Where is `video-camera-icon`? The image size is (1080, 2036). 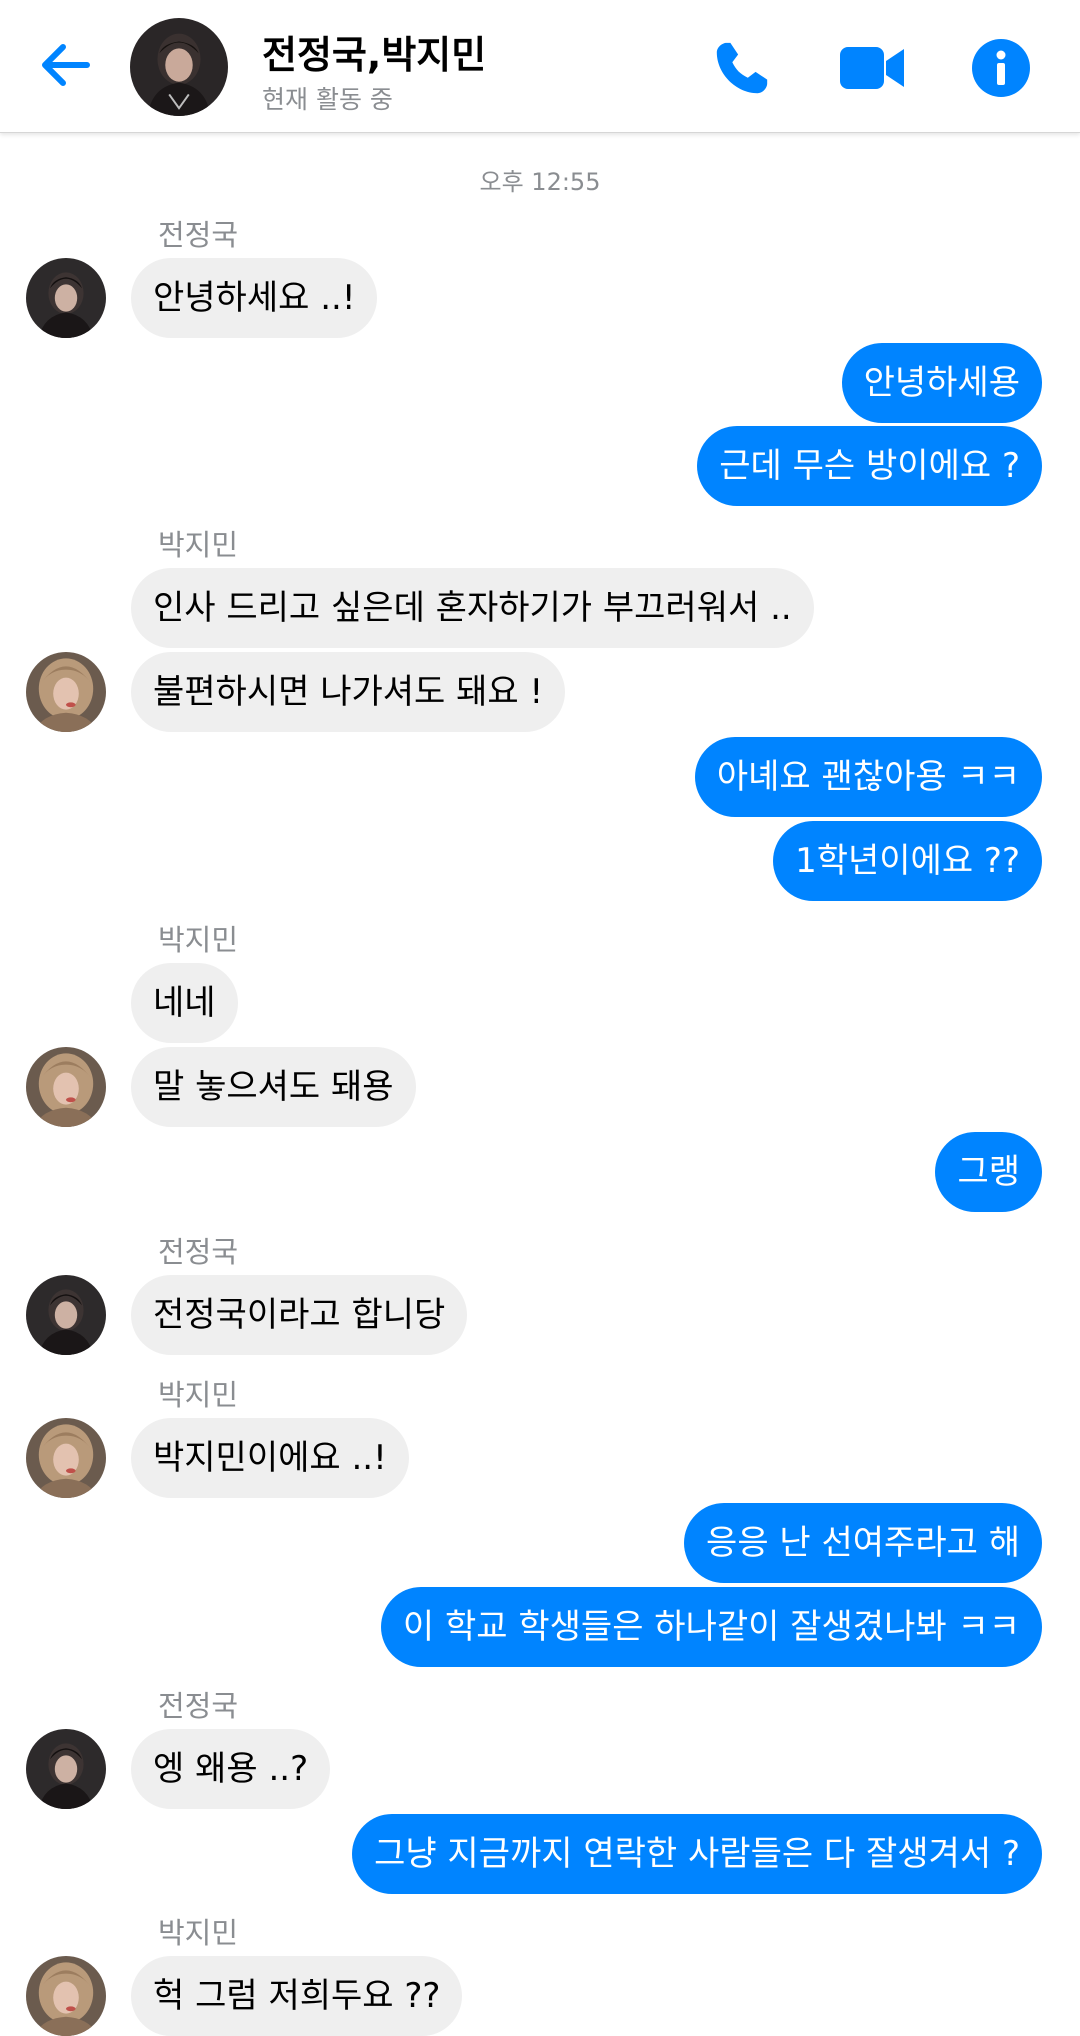 video-camera-icon is located at coordinates (872, 68).